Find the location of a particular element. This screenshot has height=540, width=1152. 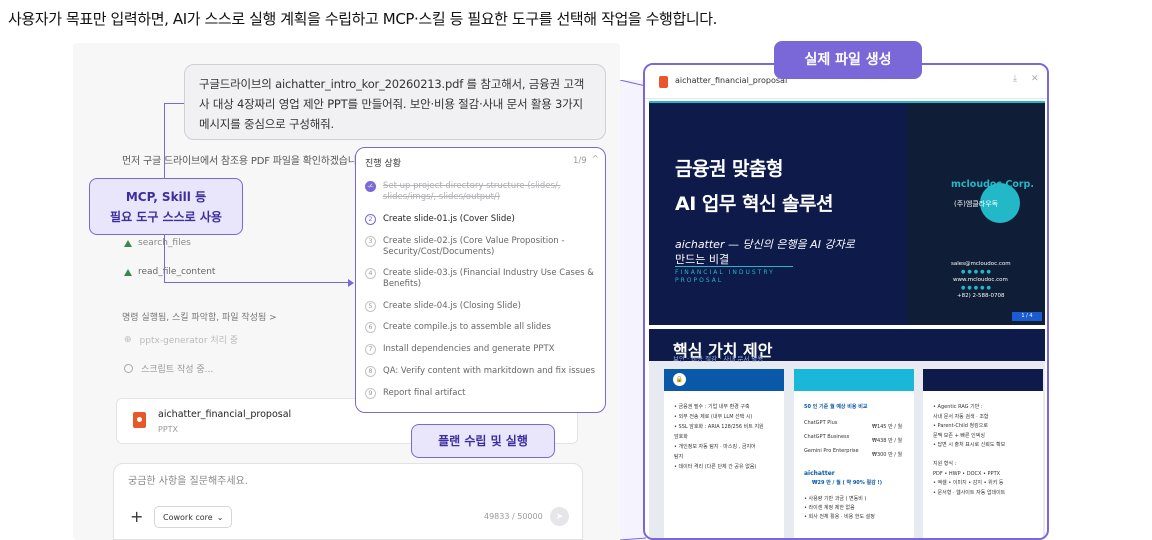

tool-call-search-files: search_files is located at coordinates (157, 243).